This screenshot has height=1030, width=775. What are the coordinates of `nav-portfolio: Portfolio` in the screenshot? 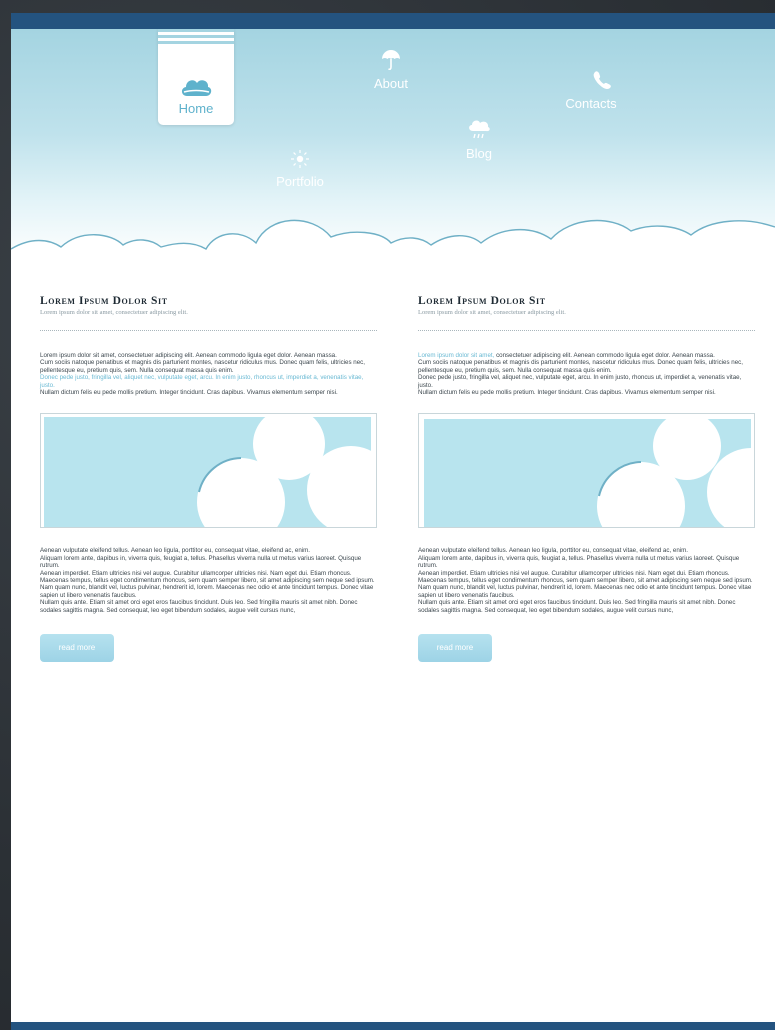 It's located at (300, 169).